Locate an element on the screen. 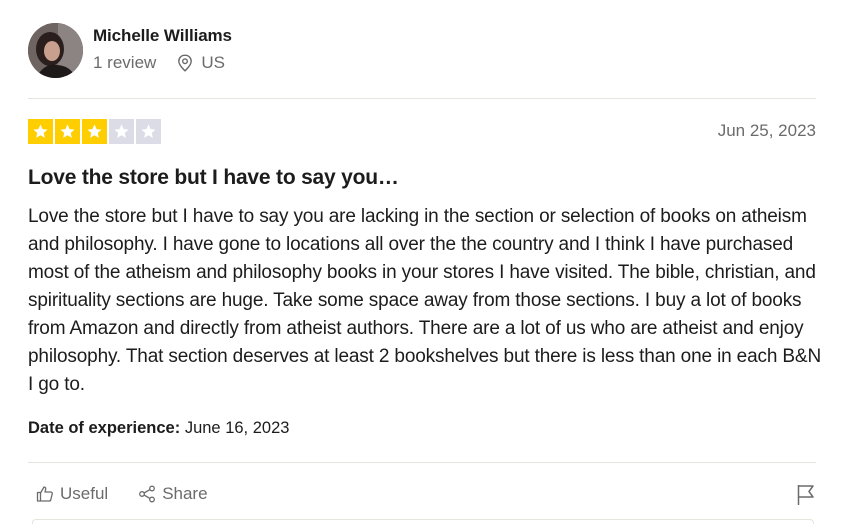 This screenshot has height=524, width=841. experience-date: June 16, 2023 is located at coordinates (237, 428).